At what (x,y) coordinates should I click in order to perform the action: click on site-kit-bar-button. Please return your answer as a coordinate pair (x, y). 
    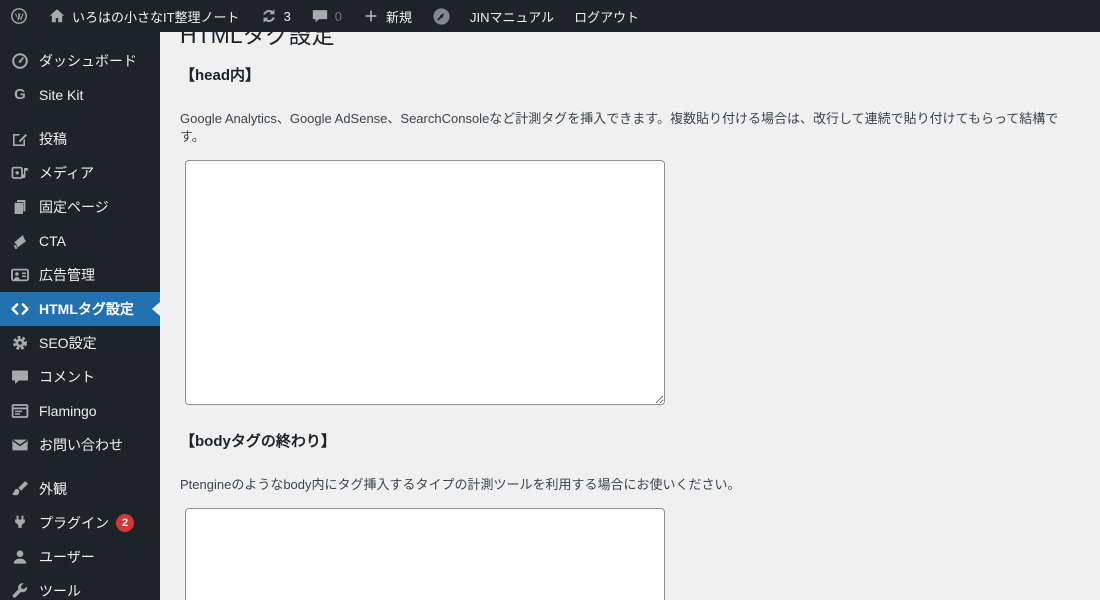
    Looking at the image, I should click on (441, 16).